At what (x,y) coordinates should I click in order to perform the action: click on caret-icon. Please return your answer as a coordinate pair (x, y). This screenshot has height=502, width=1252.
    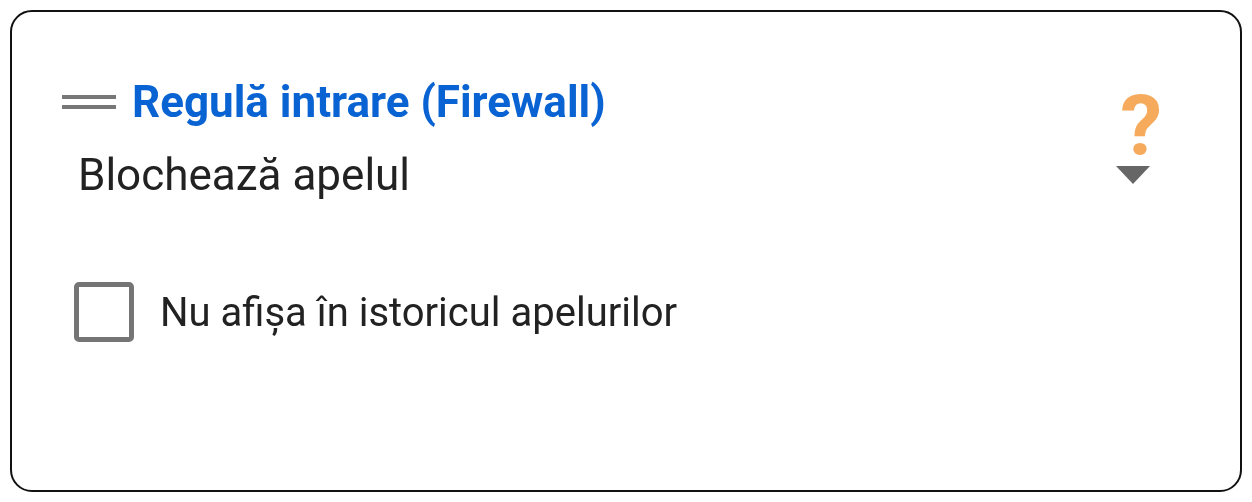
    Looking at the image, I should click on (1133, 175).